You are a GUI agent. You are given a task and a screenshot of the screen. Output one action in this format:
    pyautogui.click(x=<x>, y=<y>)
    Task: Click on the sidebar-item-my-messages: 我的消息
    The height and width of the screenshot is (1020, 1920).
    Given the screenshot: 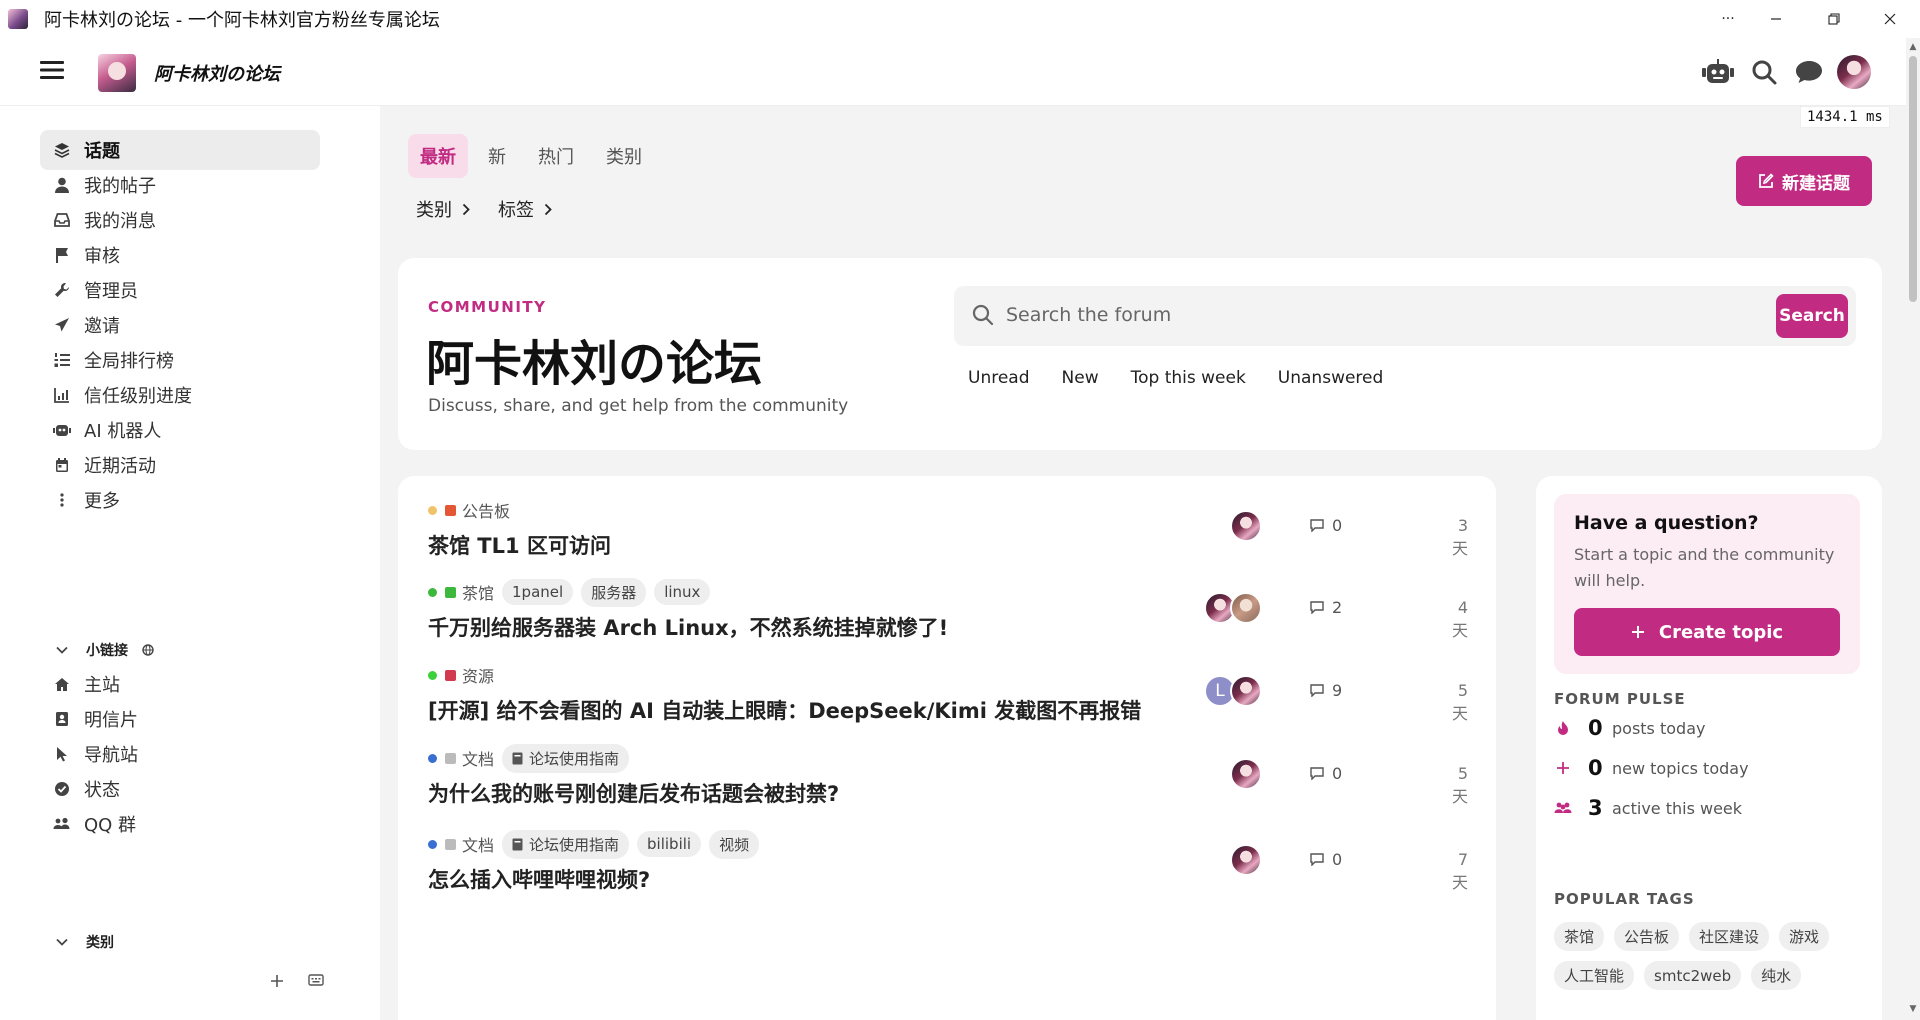 What is the action you would take?
    pyautogui.click(x=180, y=220)
    